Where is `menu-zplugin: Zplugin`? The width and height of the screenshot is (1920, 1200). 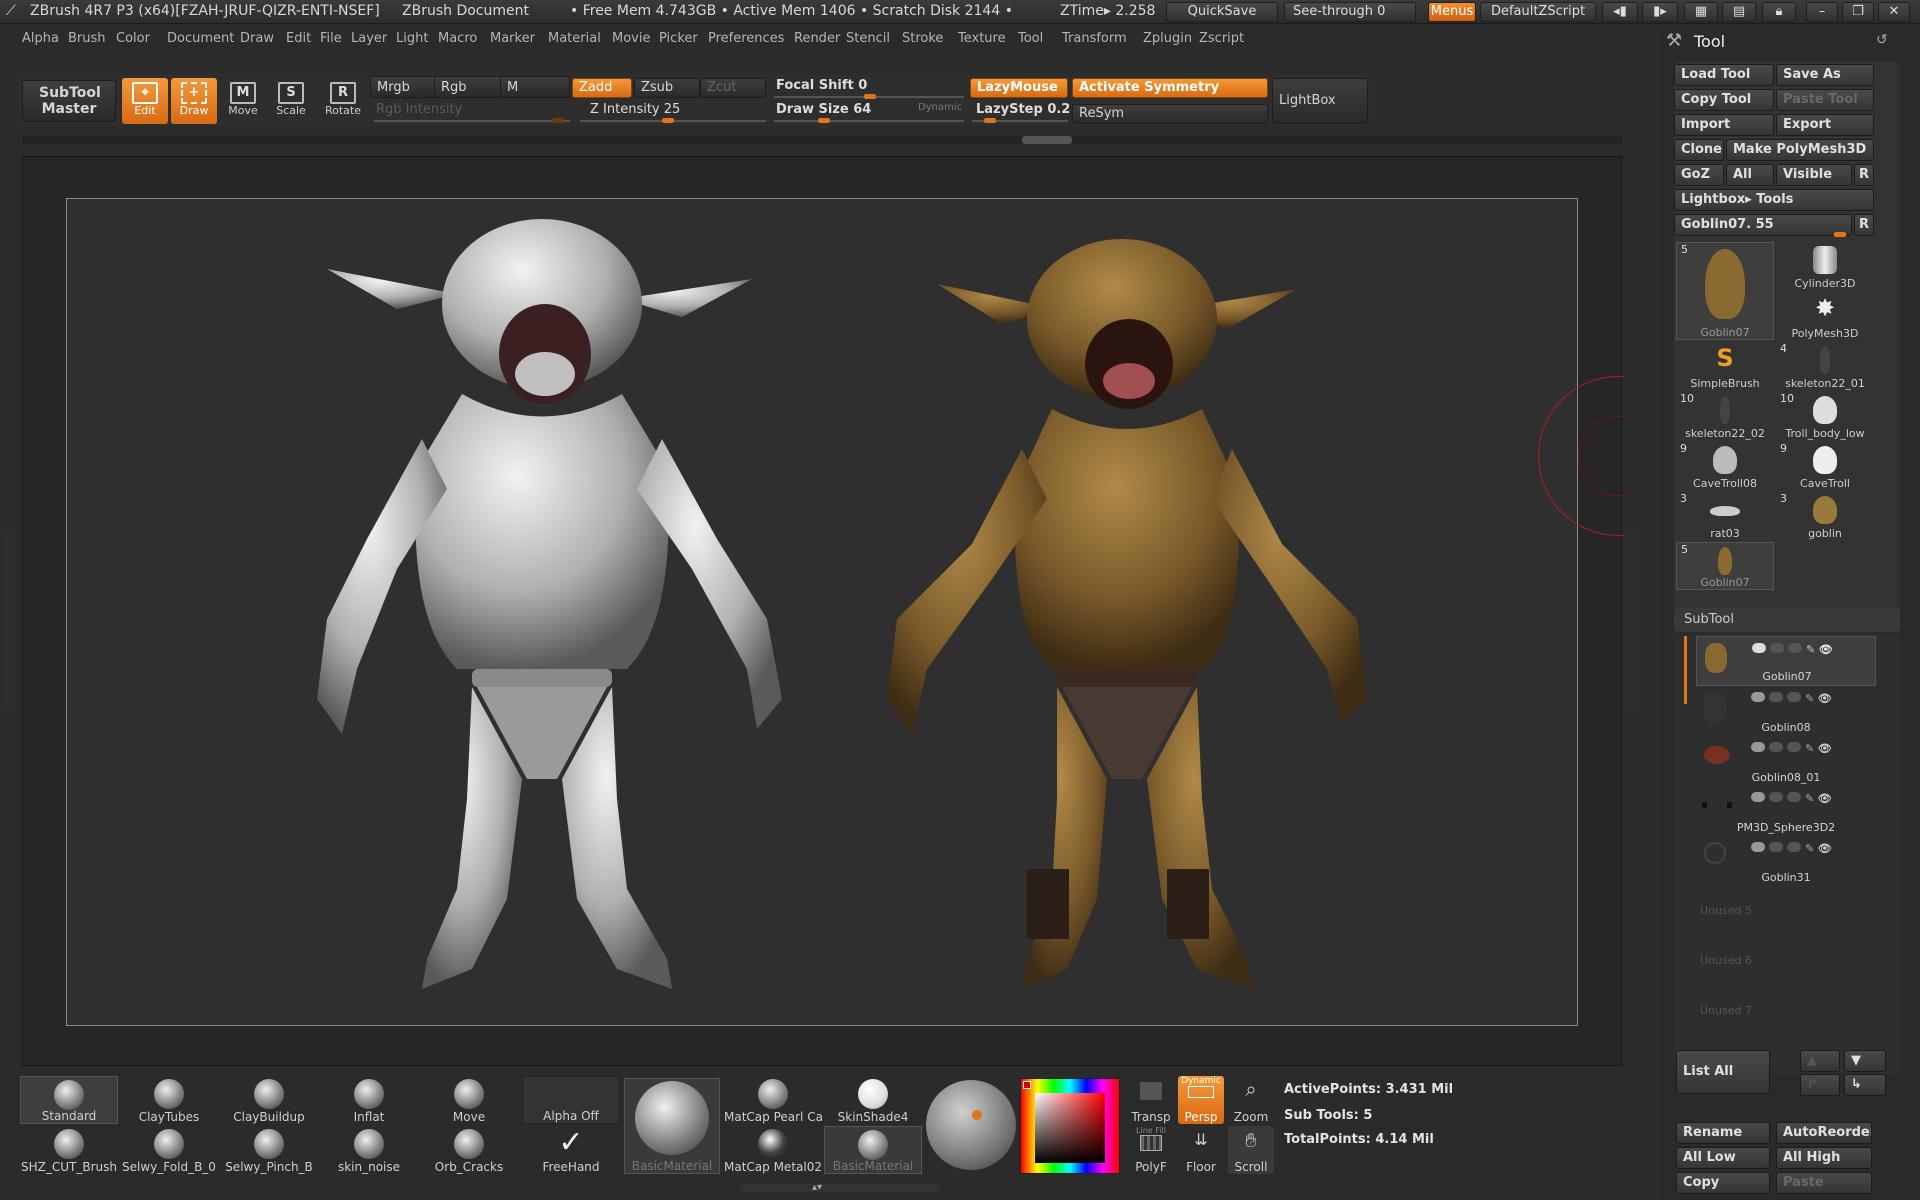 menu-zplugin: Zplugin is located at coordinates (1167, 38).